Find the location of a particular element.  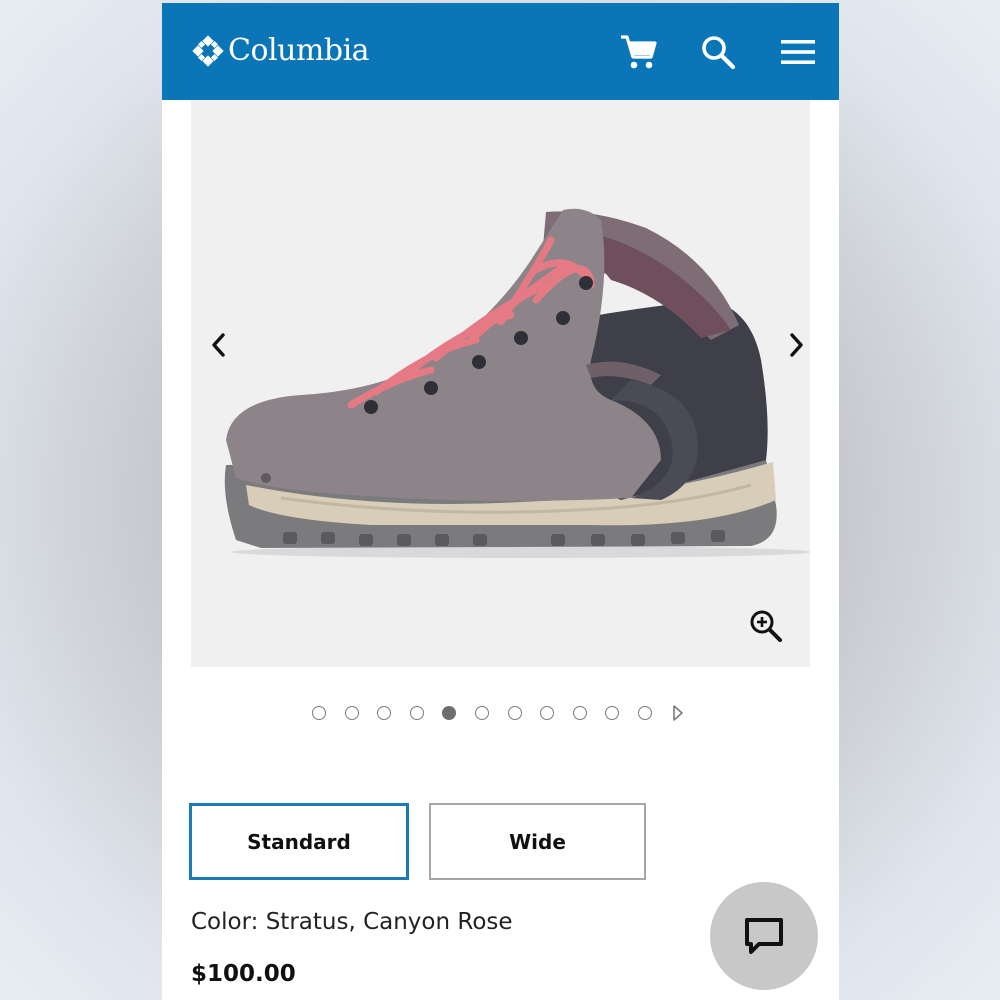

columbia-logo: Columbia is located at coordinates (280, 51).